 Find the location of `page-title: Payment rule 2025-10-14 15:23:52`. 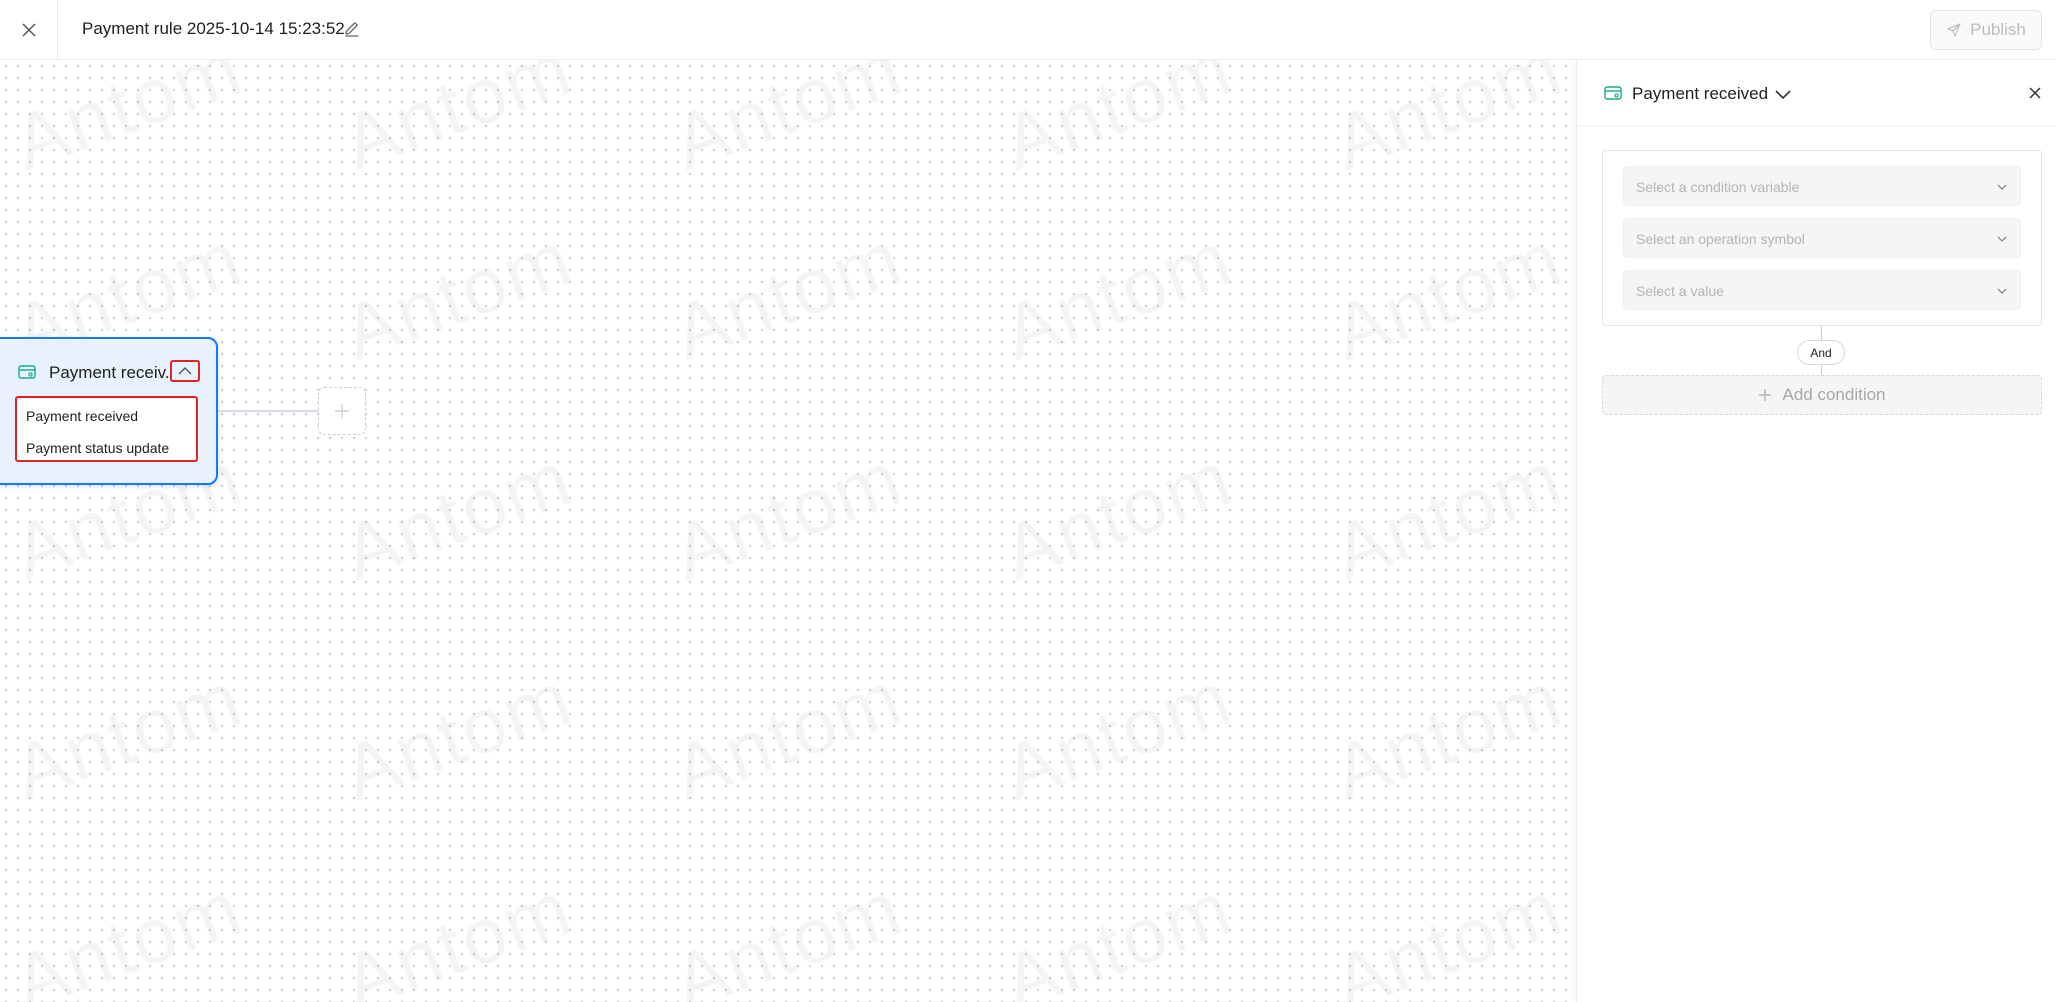

page-title: Payment rule 2025-10-14 15:23:52 is located at coordinates (213, 28).